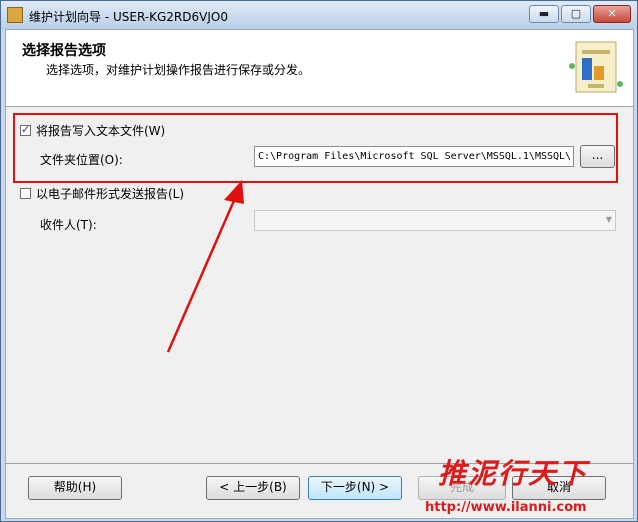  Describe the element at coordinates (319, 68) in the screenshot. I see `wizard-header: 选择报告选项 选择选项，对维护计划操作报告进行保存或分发。` at that location.